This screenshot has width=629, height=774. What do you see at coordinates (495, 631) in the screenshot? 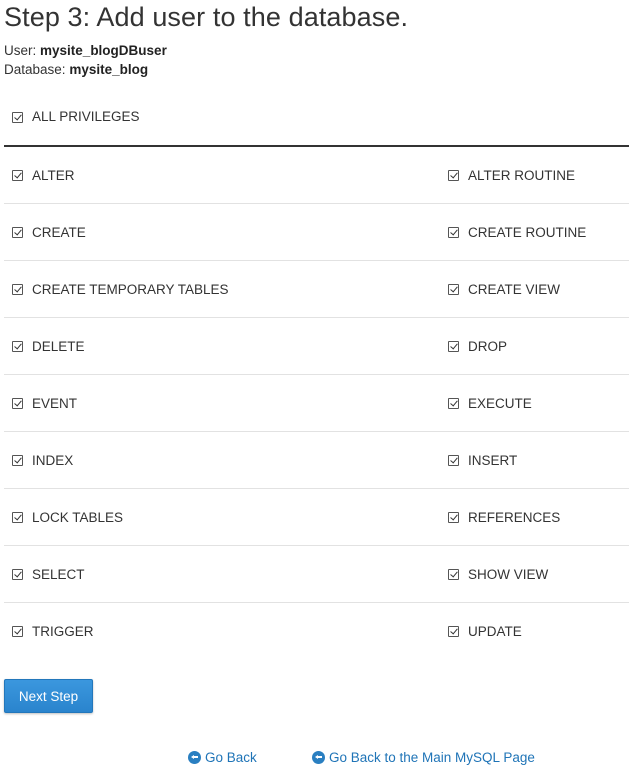
I see `privilege-label: UPDATE` at bounding box center [495, 631].